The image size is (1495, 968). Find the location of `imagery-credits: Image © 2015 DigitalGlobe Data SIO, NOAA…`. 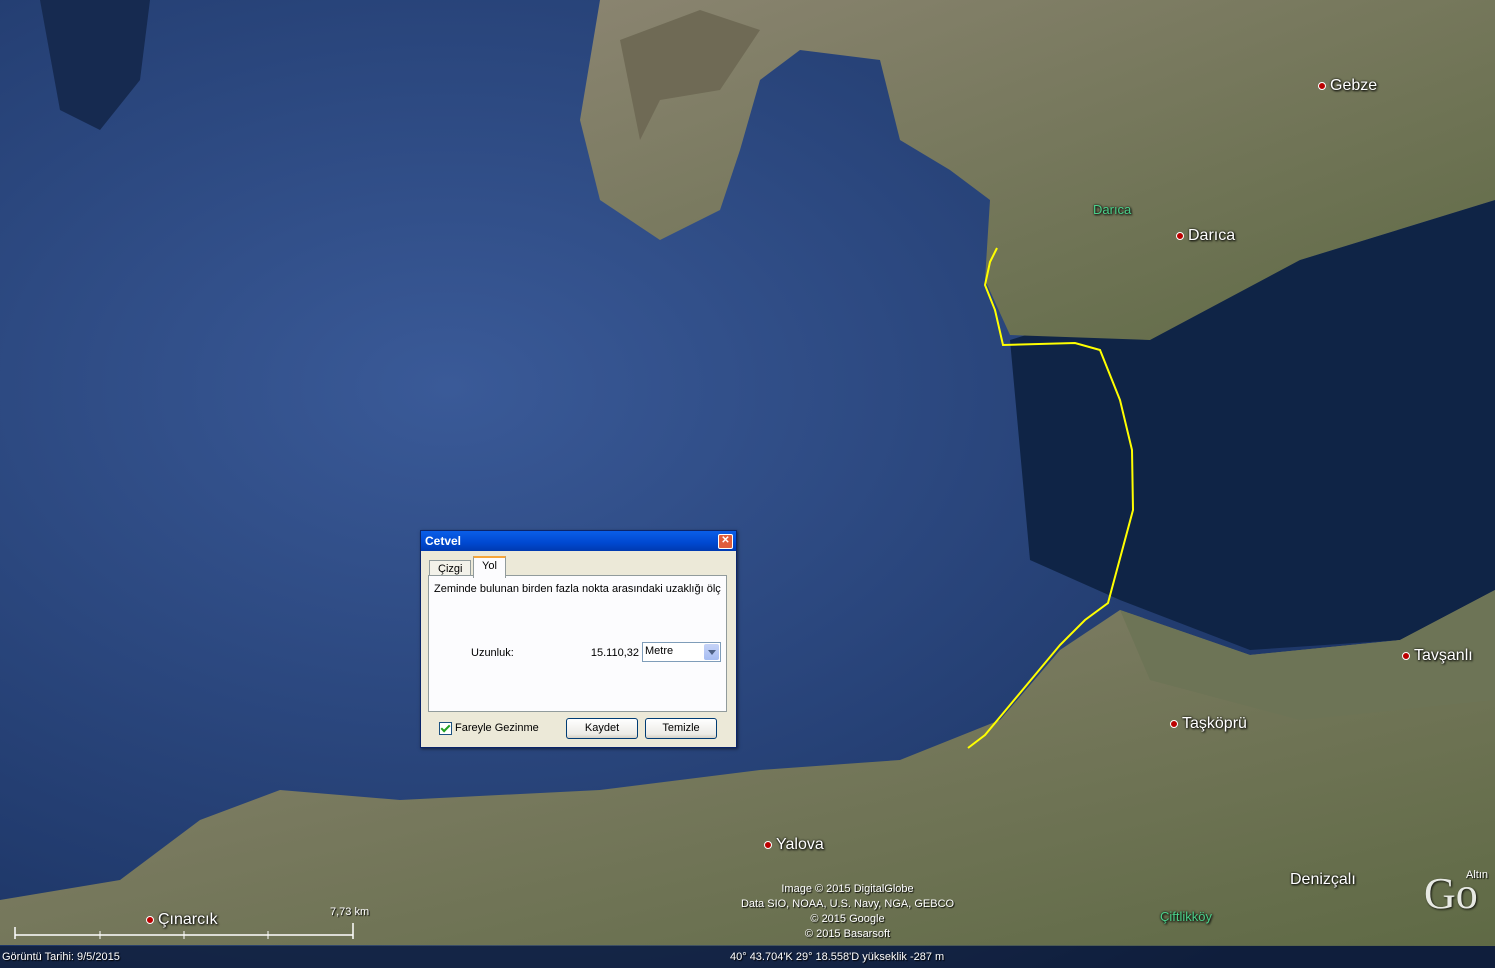

imagery-credits: Image © 2015 DigitalGlobe Data SIO, NOAA… is located at coordinates (847, 911).